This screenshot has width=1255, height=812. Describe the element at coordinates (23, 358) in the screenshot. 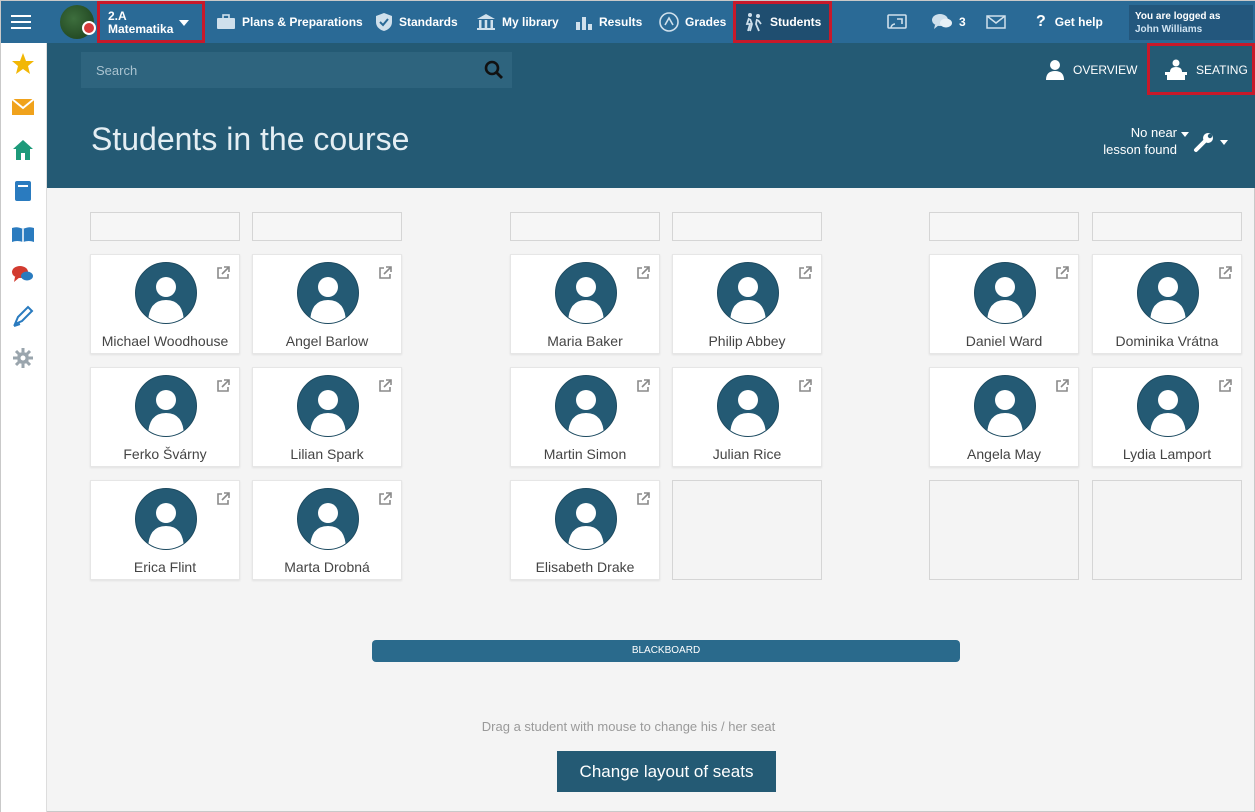

I see `settings-gear-icon` at that location.